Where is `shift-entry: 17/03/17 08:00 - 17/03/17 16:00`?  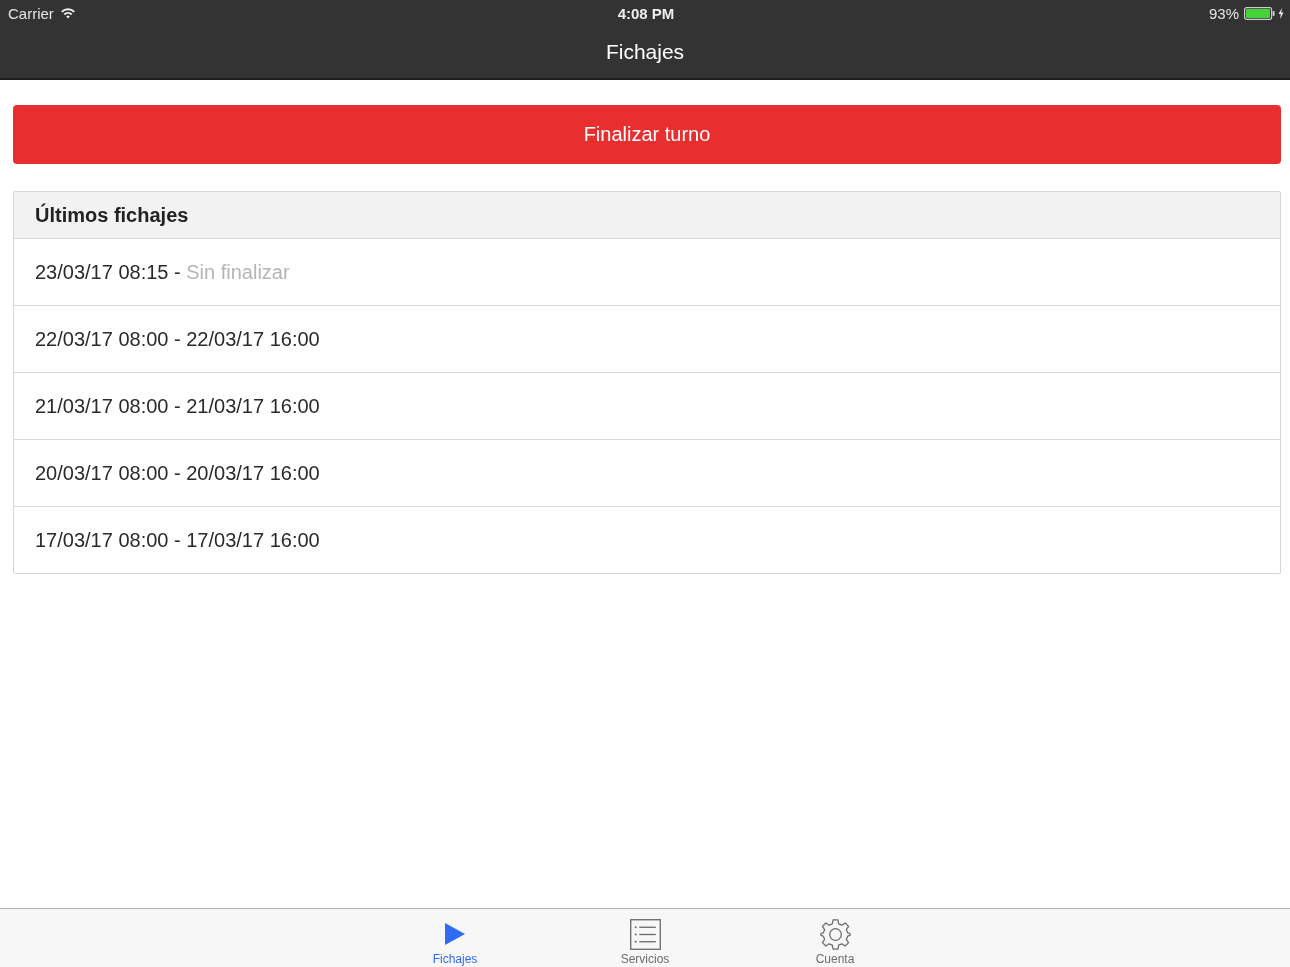
shift-entry: 17/03/17 08:00 - 17/03/17 16:00 is located at coordinates (177, 540).